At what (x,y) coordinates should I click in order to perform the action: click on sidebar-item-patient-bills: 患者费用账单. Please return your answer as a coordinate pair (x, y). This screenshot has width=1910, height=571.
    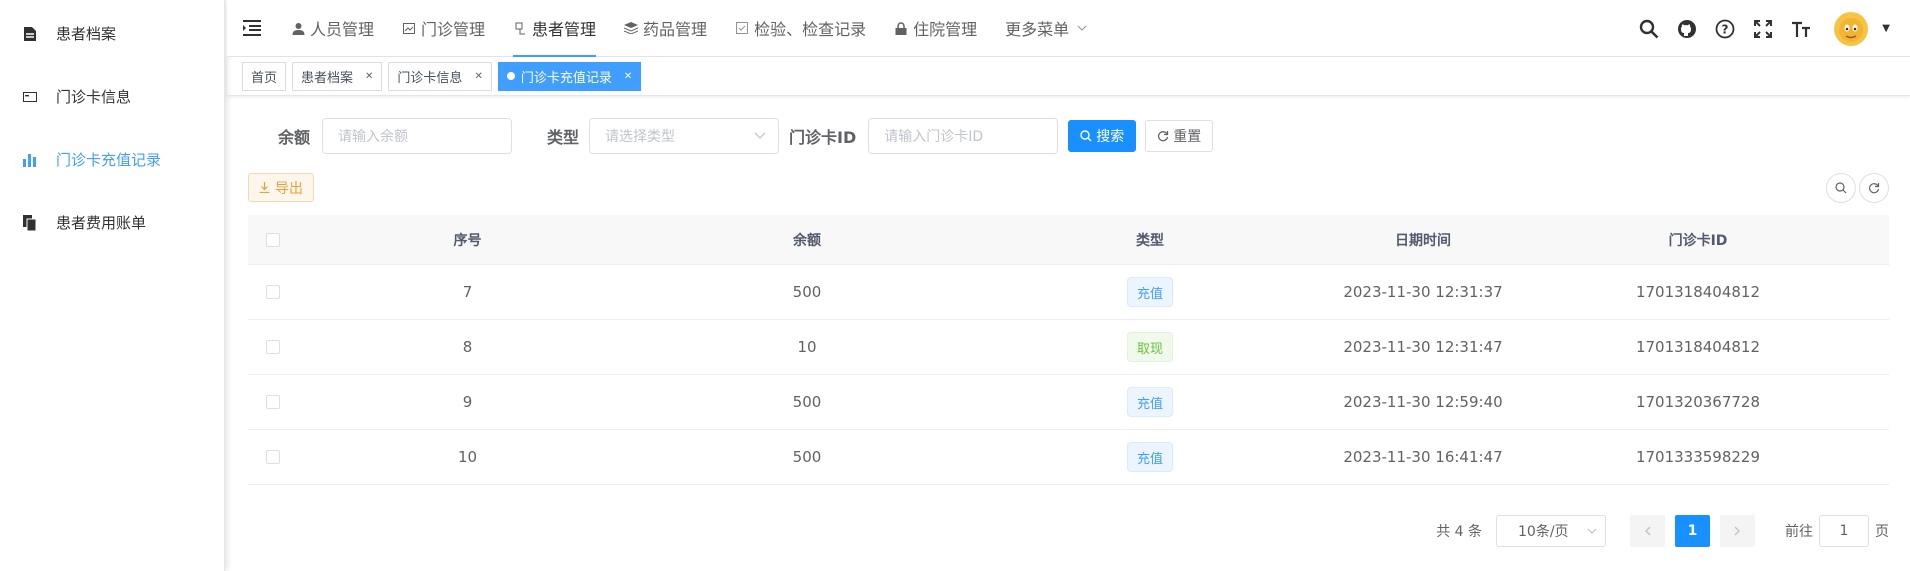
    Looking at the image, I should click on (112, 222).